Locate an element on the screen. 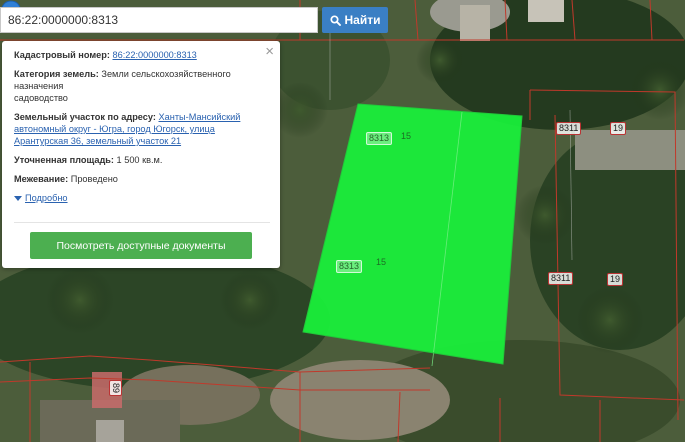  land-category-label: Категория земель: is located at coordinates (56, 74).